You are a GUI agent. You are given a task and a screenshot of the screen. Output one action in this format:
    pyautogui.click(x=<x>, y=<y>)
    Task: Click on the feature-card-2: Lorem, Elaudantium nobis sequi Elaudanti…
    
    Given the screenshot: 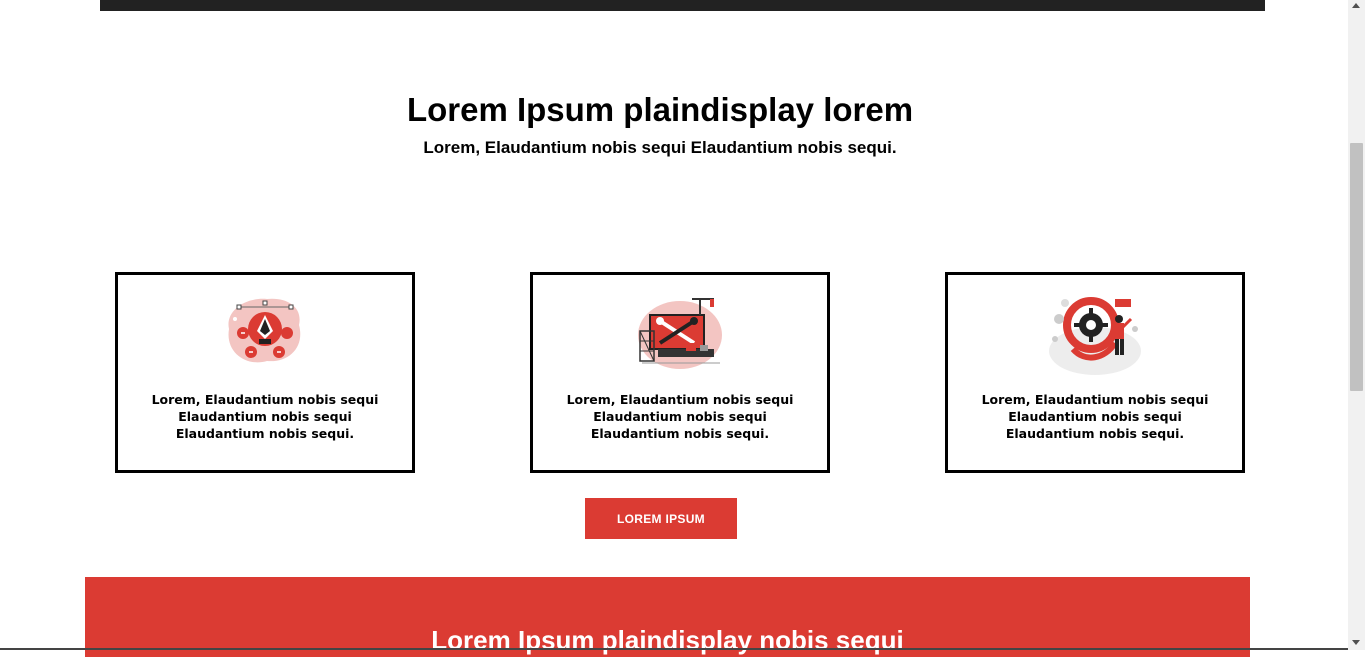 What is the action you would take?
    pyautogui.click(x=680, y=372)
    